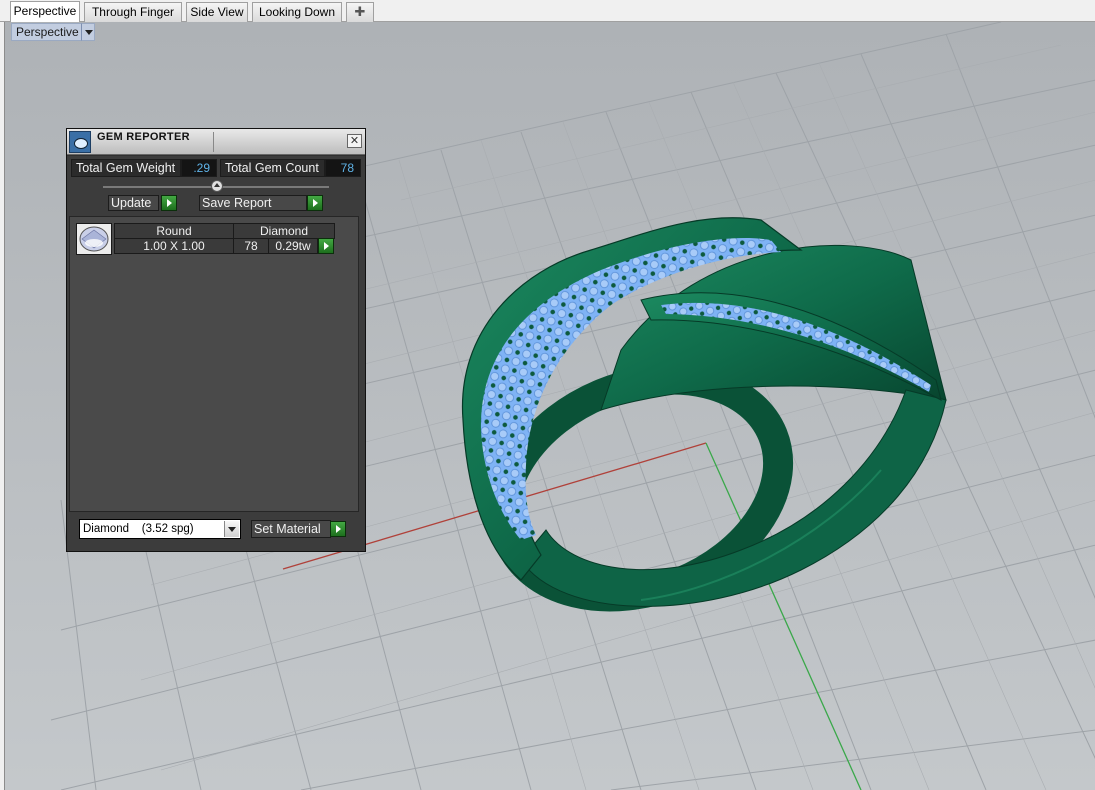  I want to click on total-gem-count-label: Total Gem Count, so click(272, 168).